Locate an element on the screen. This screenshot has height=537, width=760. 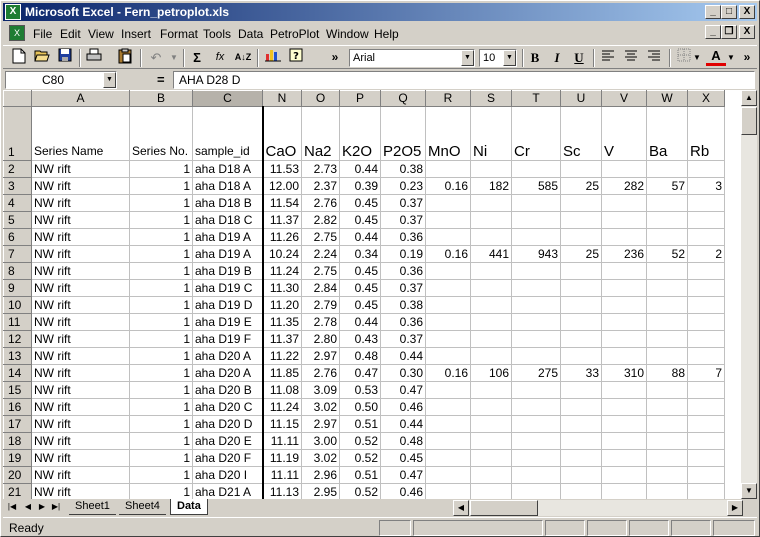
cell-o: 2.82 is located at coordinates (320, 220).